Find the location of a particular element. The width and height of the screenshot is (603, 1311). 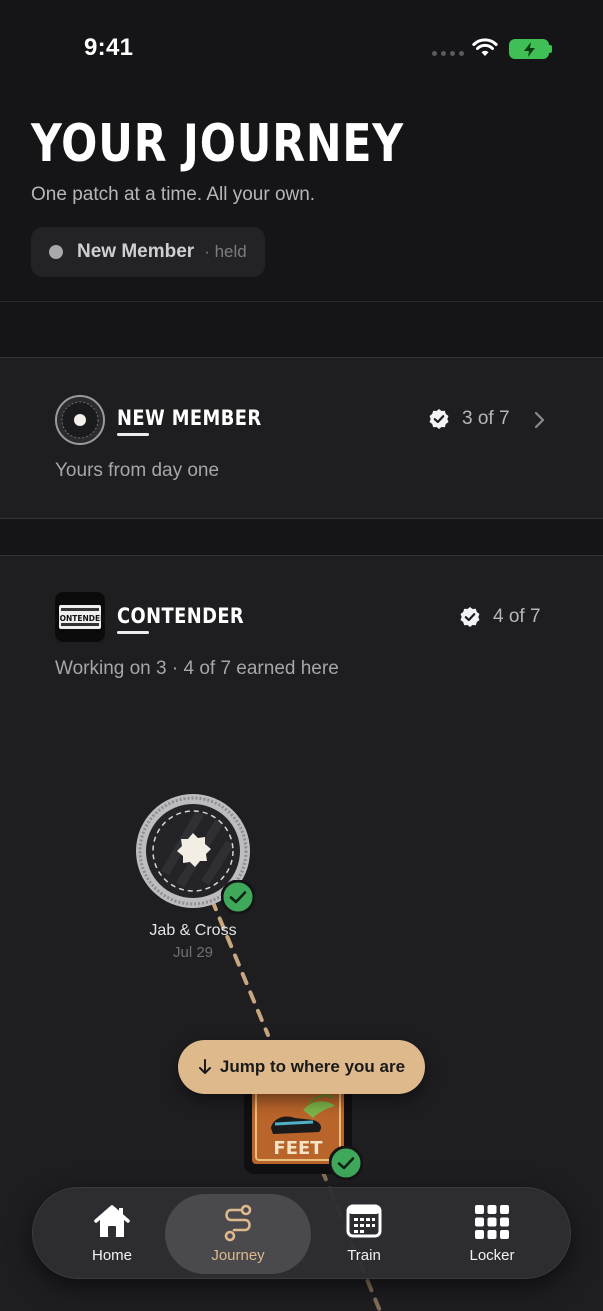

arrow-down-icon is located at coordinates (204, 1066).